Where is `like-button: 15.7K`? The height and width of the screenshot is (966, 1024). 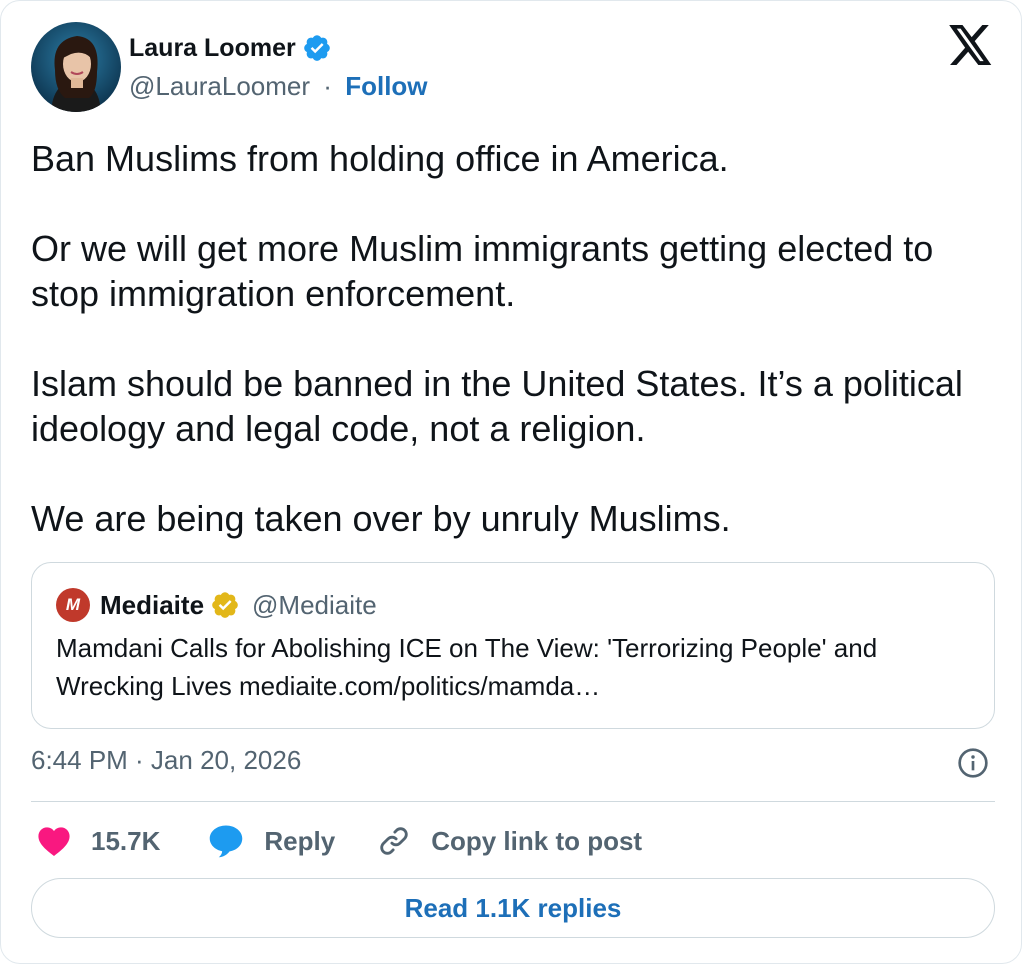
like-button: 15.7K is located at coordinates (98, 841).